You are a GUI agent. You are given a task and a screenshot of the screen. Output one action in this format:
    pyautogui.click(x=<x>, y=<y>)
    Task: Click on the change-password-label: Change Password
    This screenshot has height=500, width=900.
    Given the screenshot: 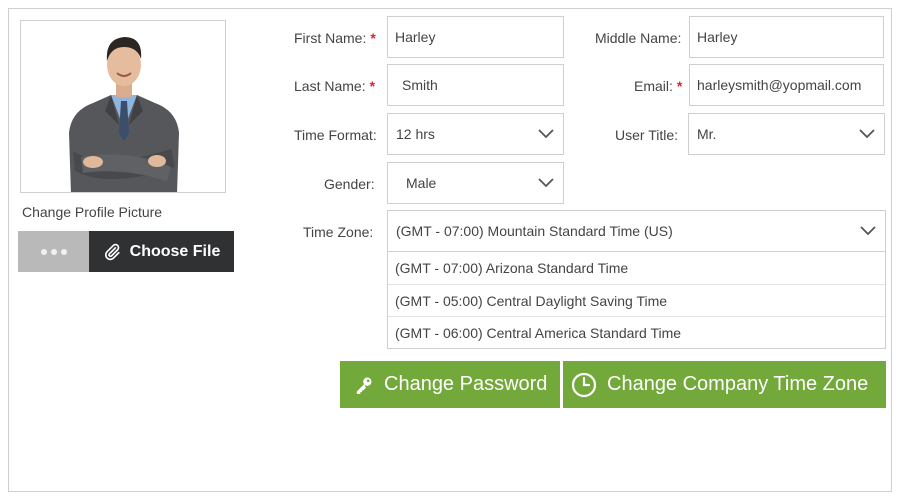 What is the action you would take?
    pyautogui.click(x=466, y=384)
    